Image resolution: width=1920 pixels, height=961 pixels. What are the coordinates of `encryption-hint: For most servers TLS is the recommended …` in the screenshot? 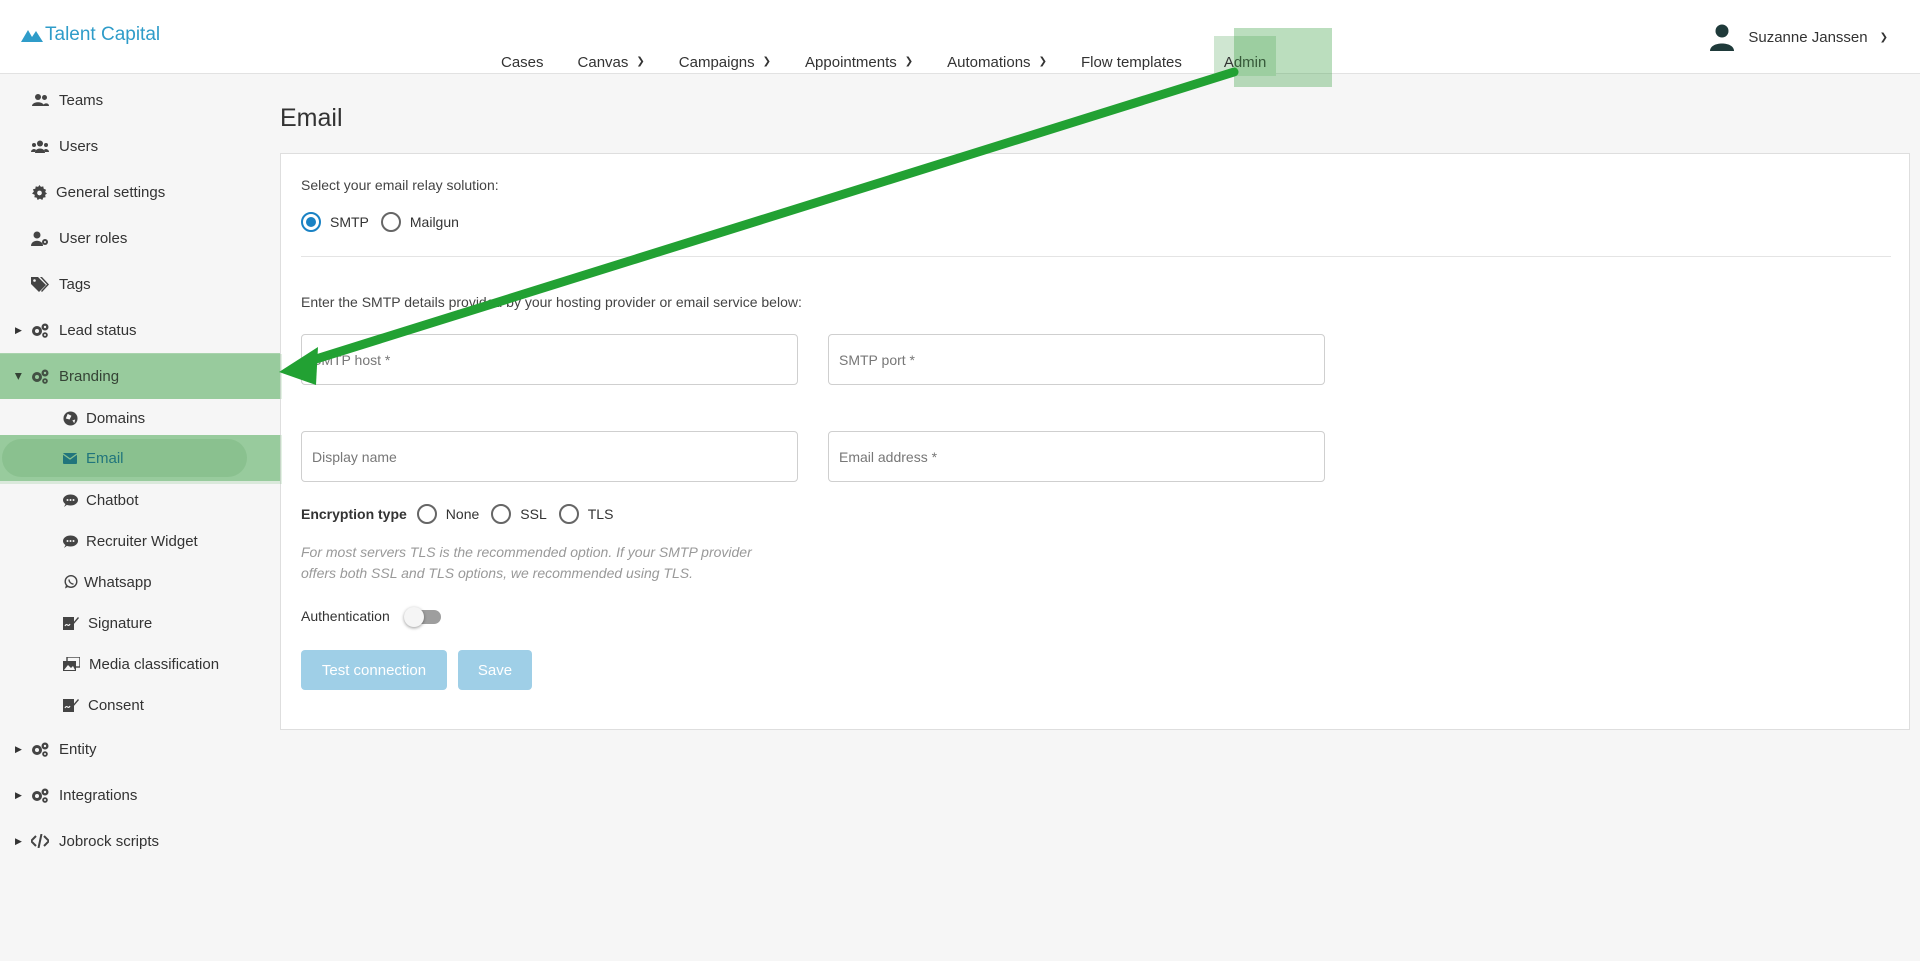 It's located at (536, 563).